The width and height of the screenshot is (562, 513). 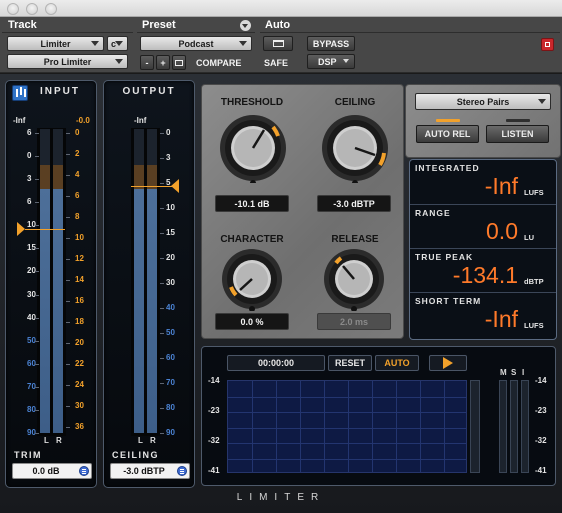 I want to click on threshold-knob, so click(x=253, y=148).